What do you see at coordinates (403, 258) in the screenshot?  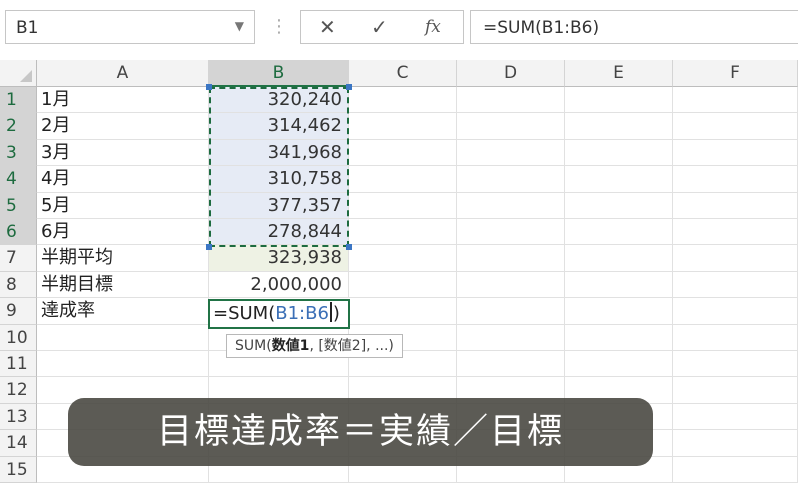 I see `cell-c7` at bounding box center [403, 258].